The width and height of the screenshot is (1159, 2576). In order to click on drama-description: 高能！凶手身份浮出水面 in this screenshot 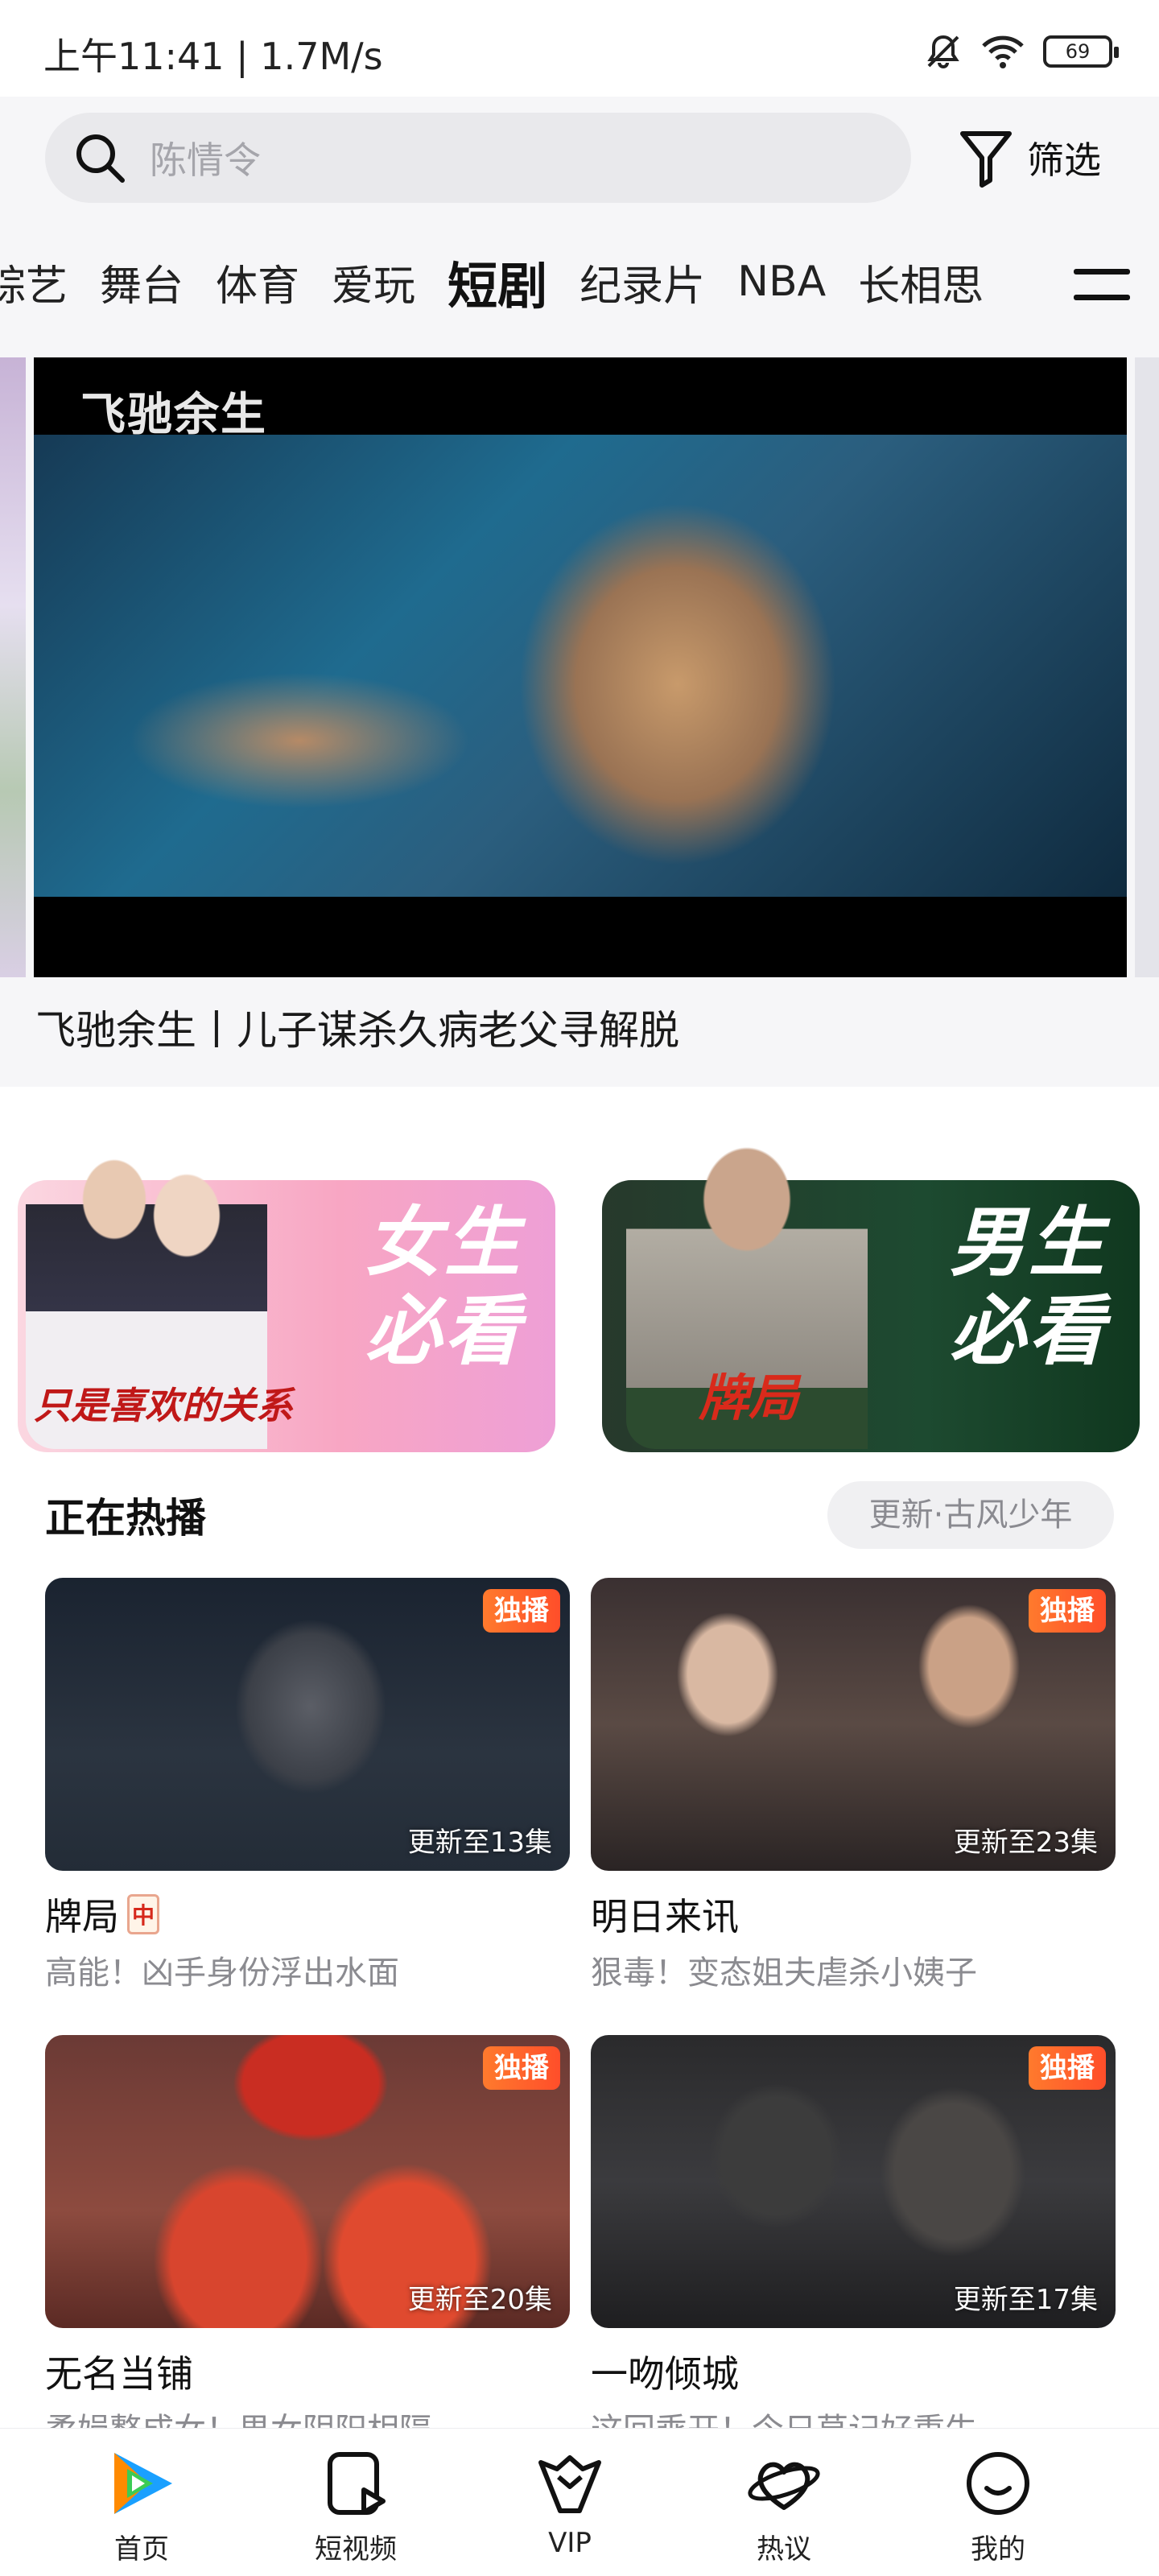, I will do `click(222, 1973)`.